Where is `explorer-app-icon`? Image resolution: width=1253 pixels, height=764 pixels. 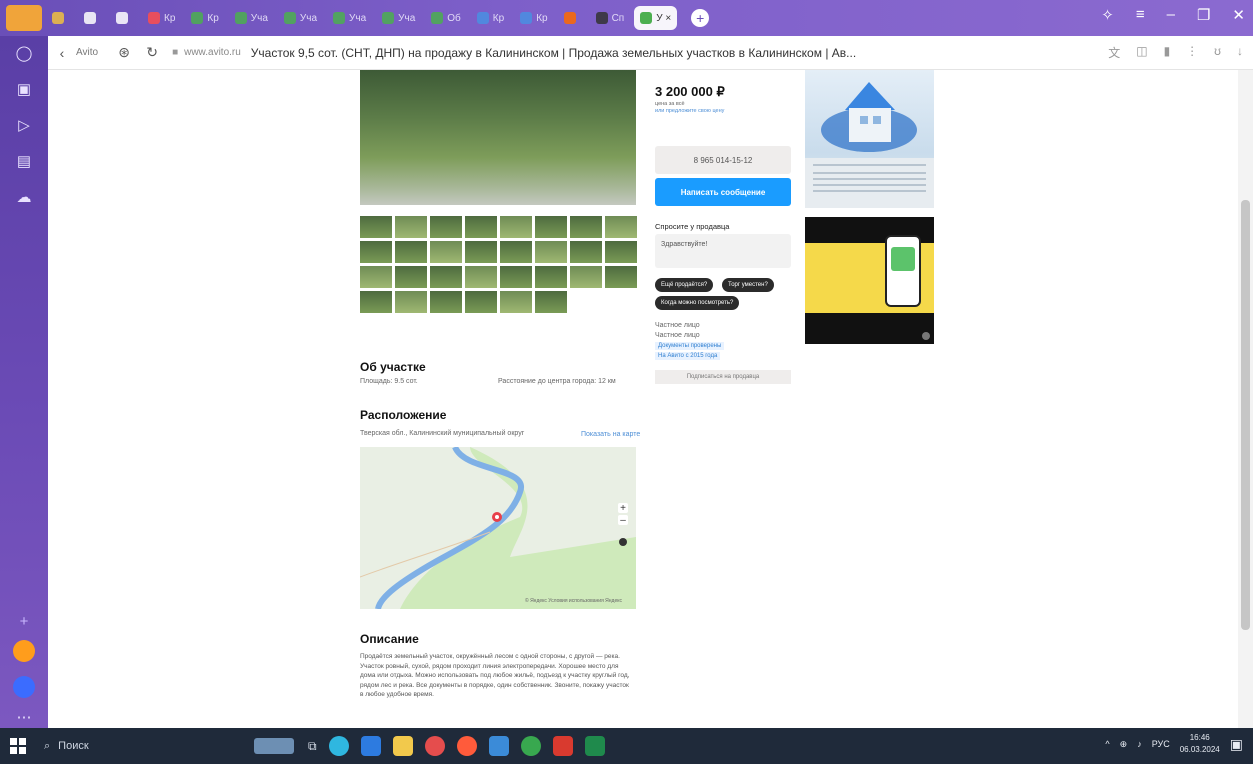
explorer-app-icon is located at coordinates (402, 746).